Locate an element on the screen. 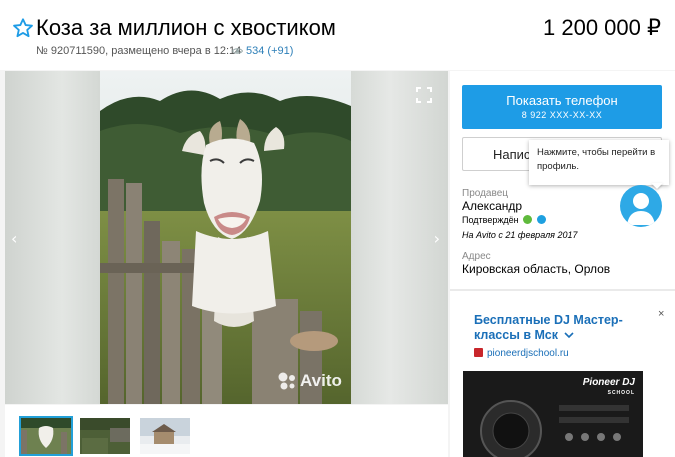 This screenshot has width=675, height=457. seller-caption: Продавец is located at coordinates (485, 193).